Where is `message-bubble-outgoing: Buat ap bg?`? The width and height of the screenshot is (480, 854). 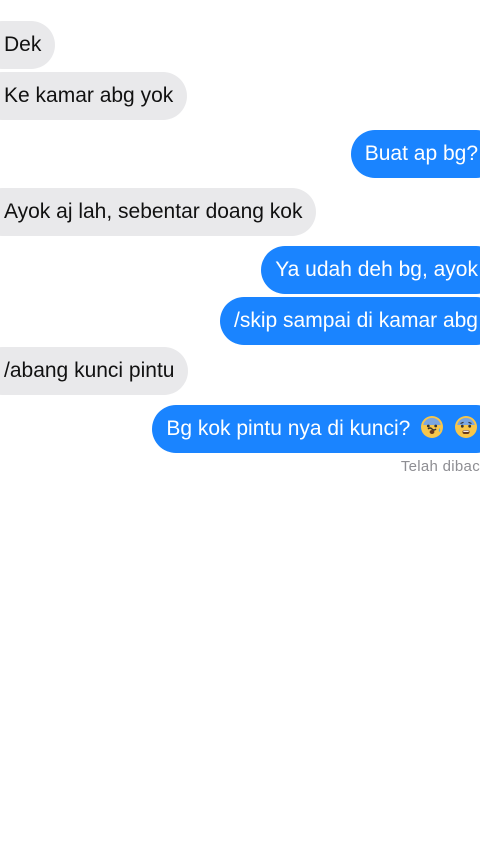
message-bubble-outgoing: Buat ap bg? is located at coordinates (415, 154).